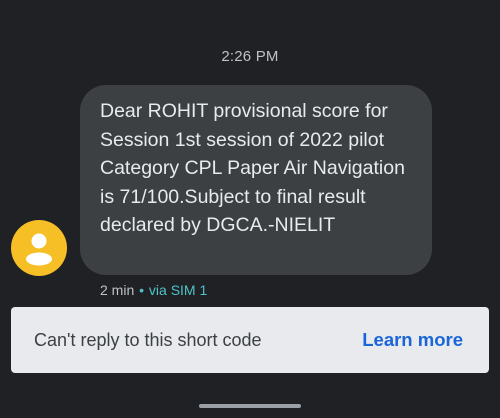 The height and width of the screenshot is (418, 500). I want to click on message-timestamp: 2:26 PM, so click(250, 56).